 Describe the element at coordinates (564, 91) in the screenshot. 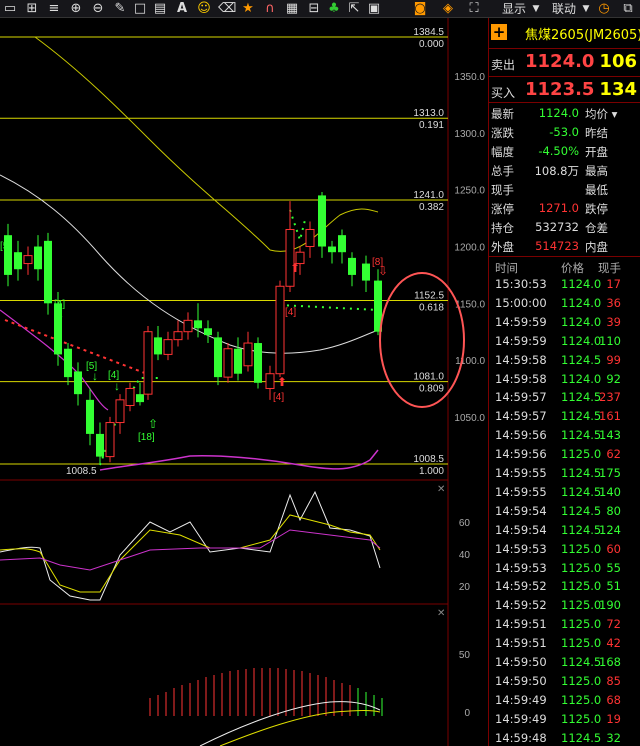

I see `bid-row: 买入 1123.5 134` at that location.